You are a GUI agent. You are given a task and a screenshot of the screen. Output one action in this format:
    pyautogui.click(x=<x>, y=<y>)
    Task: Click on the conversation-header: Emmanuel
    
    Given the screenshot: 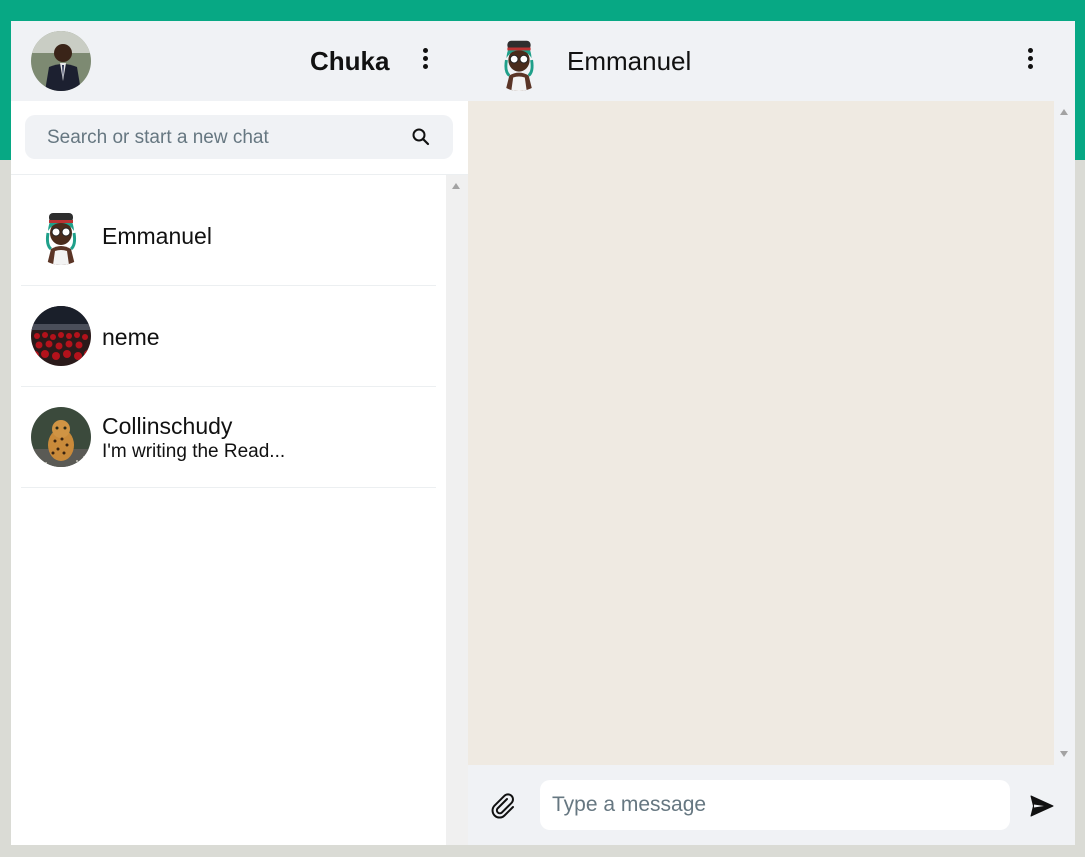 What is the action you would take?
    pyautogui.click(x=771, y=61)
    